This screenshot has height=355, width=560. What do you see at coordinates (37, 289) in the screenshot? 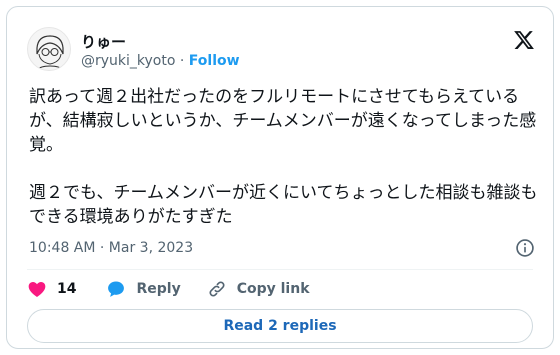
I see `heart-icon` at bounding box center [37, 289].